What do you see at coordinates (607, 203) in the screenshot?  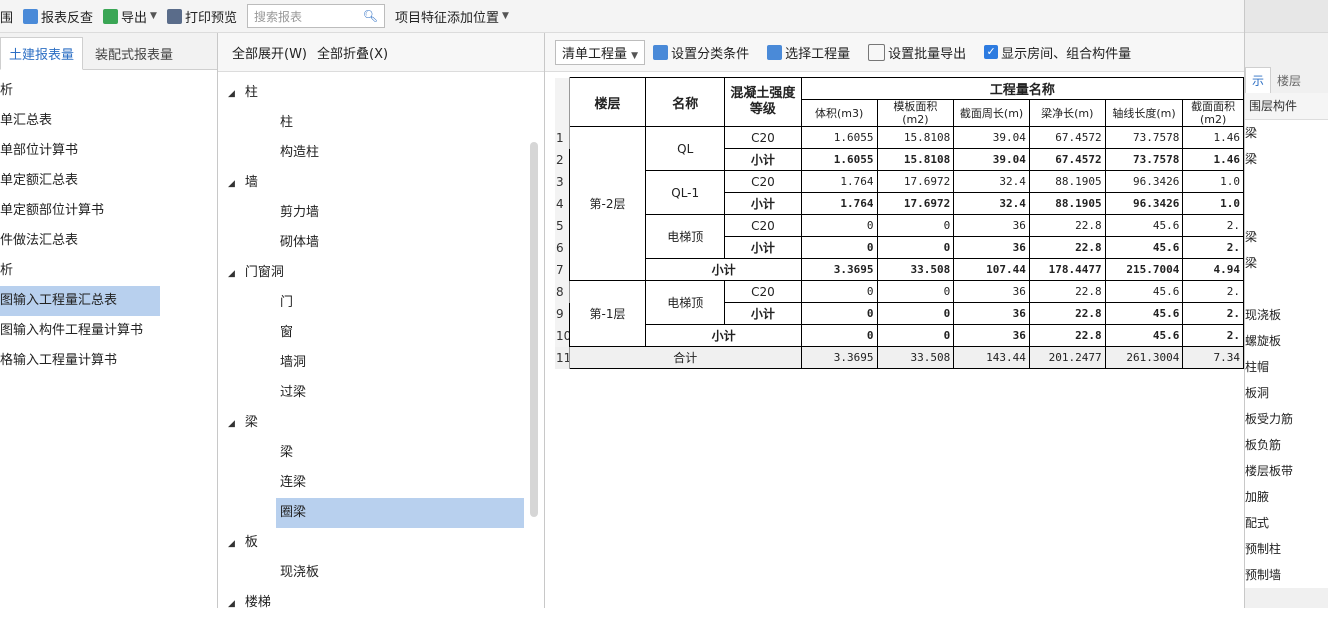 I see `floor-cell: 第-2层` at bounding box center [607, 203].